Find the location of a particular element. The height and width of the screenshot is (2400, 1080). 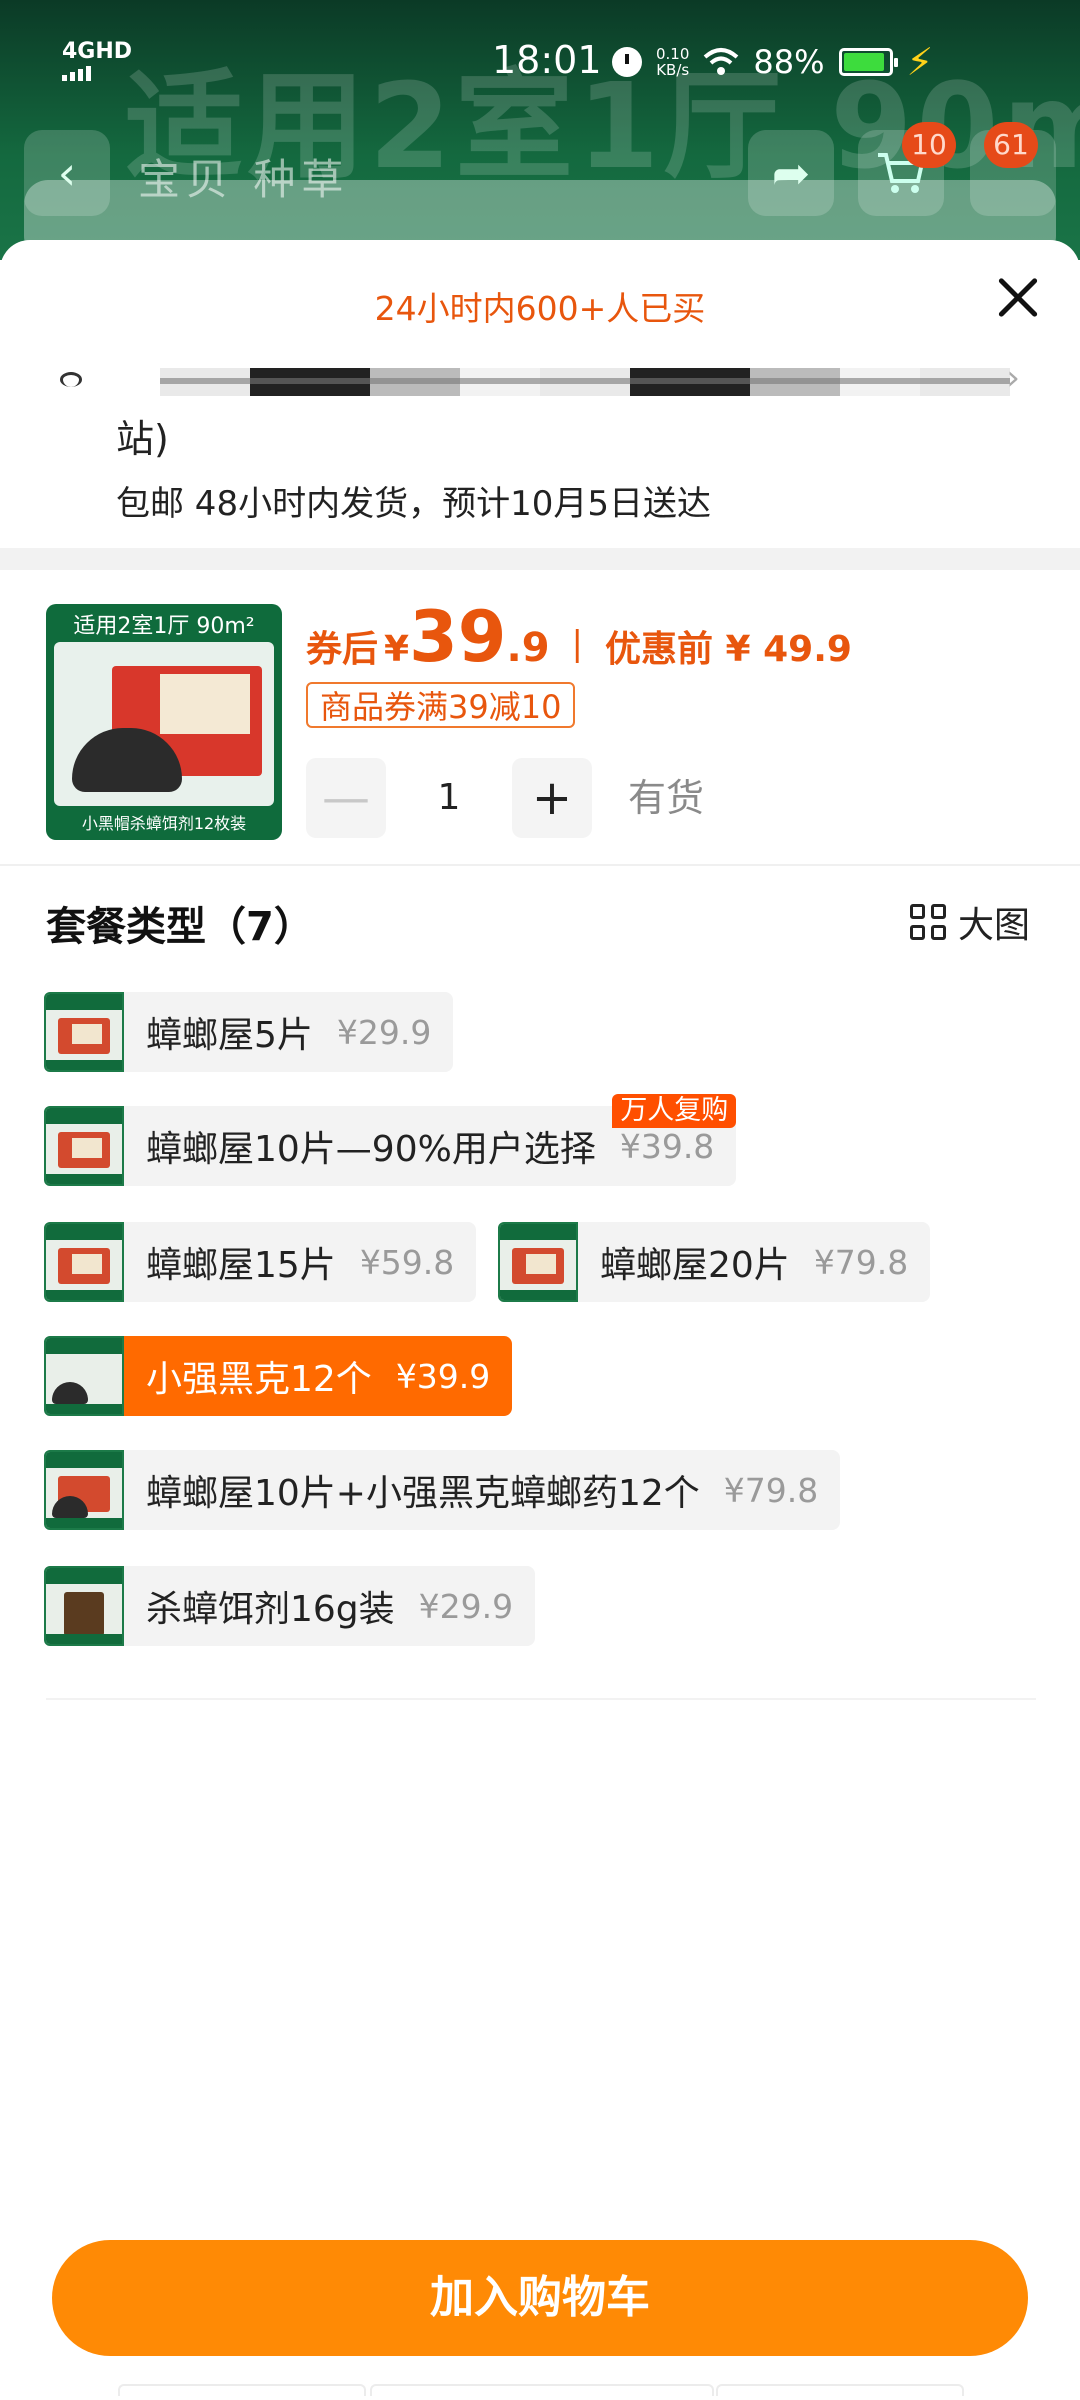

message-badge: 61 is located at coordinates (1011, 145).